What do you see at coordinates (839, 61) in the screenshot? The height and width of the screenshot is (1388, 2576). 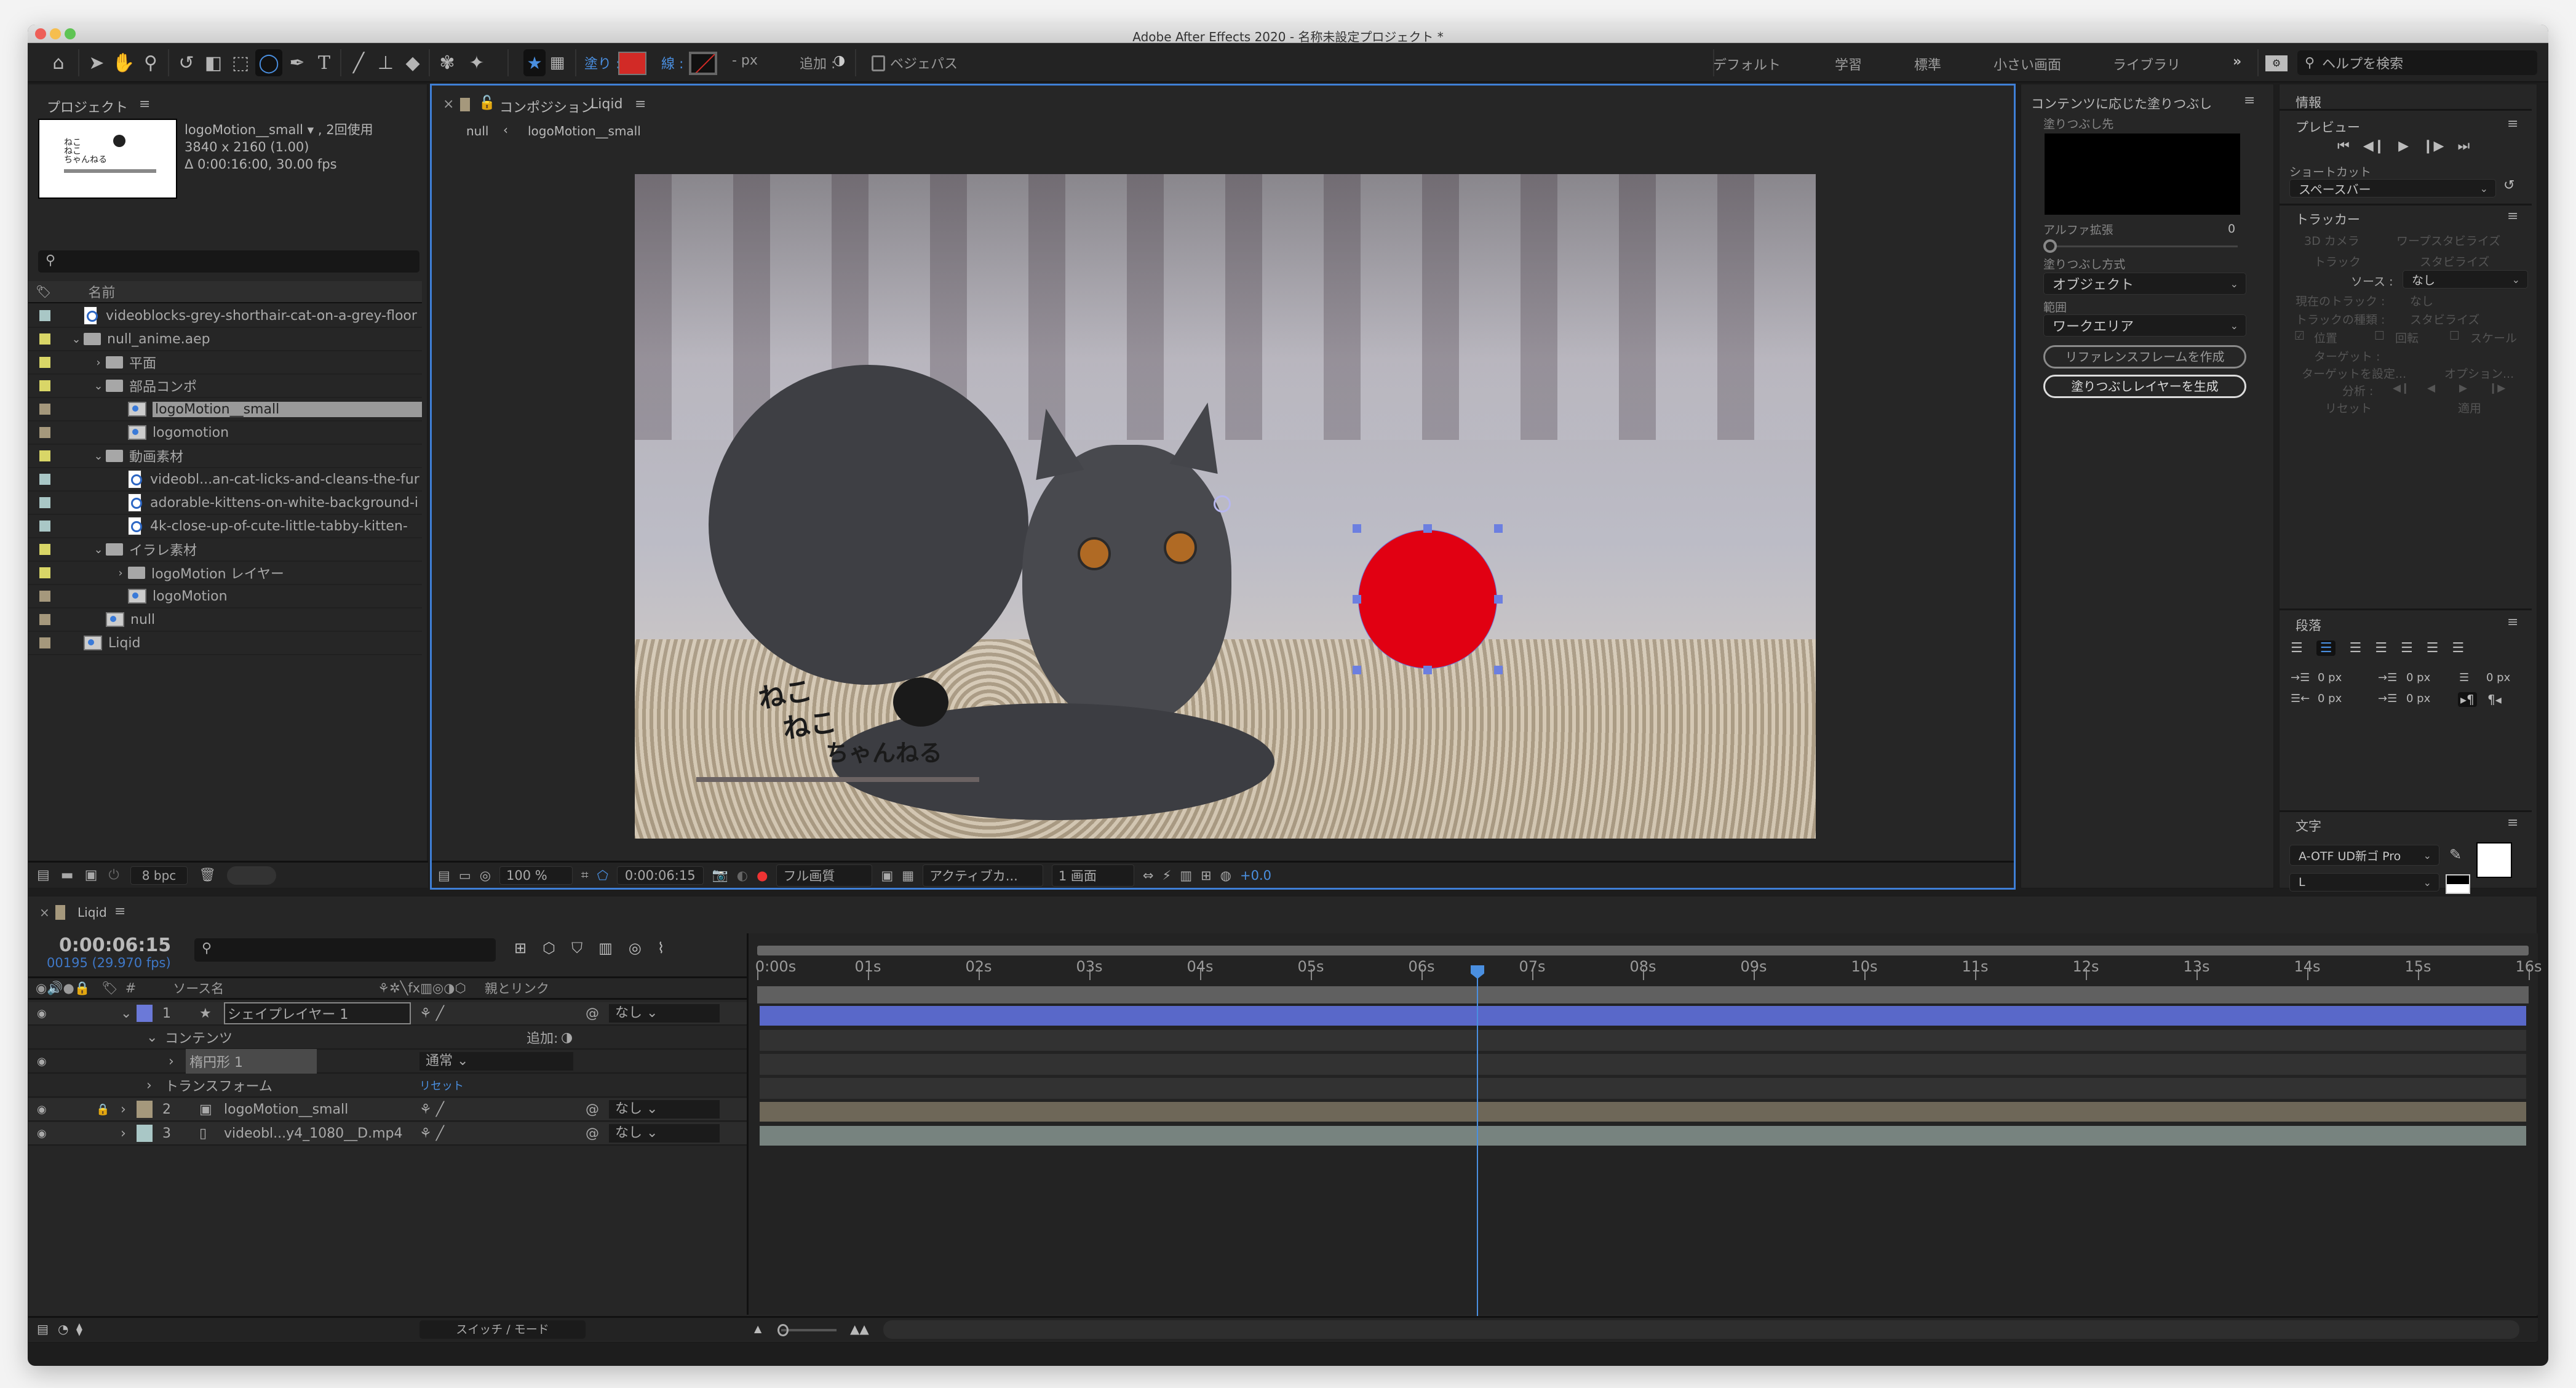 I see `add-shape-icon: ◑` at bounding box center [839, 61].